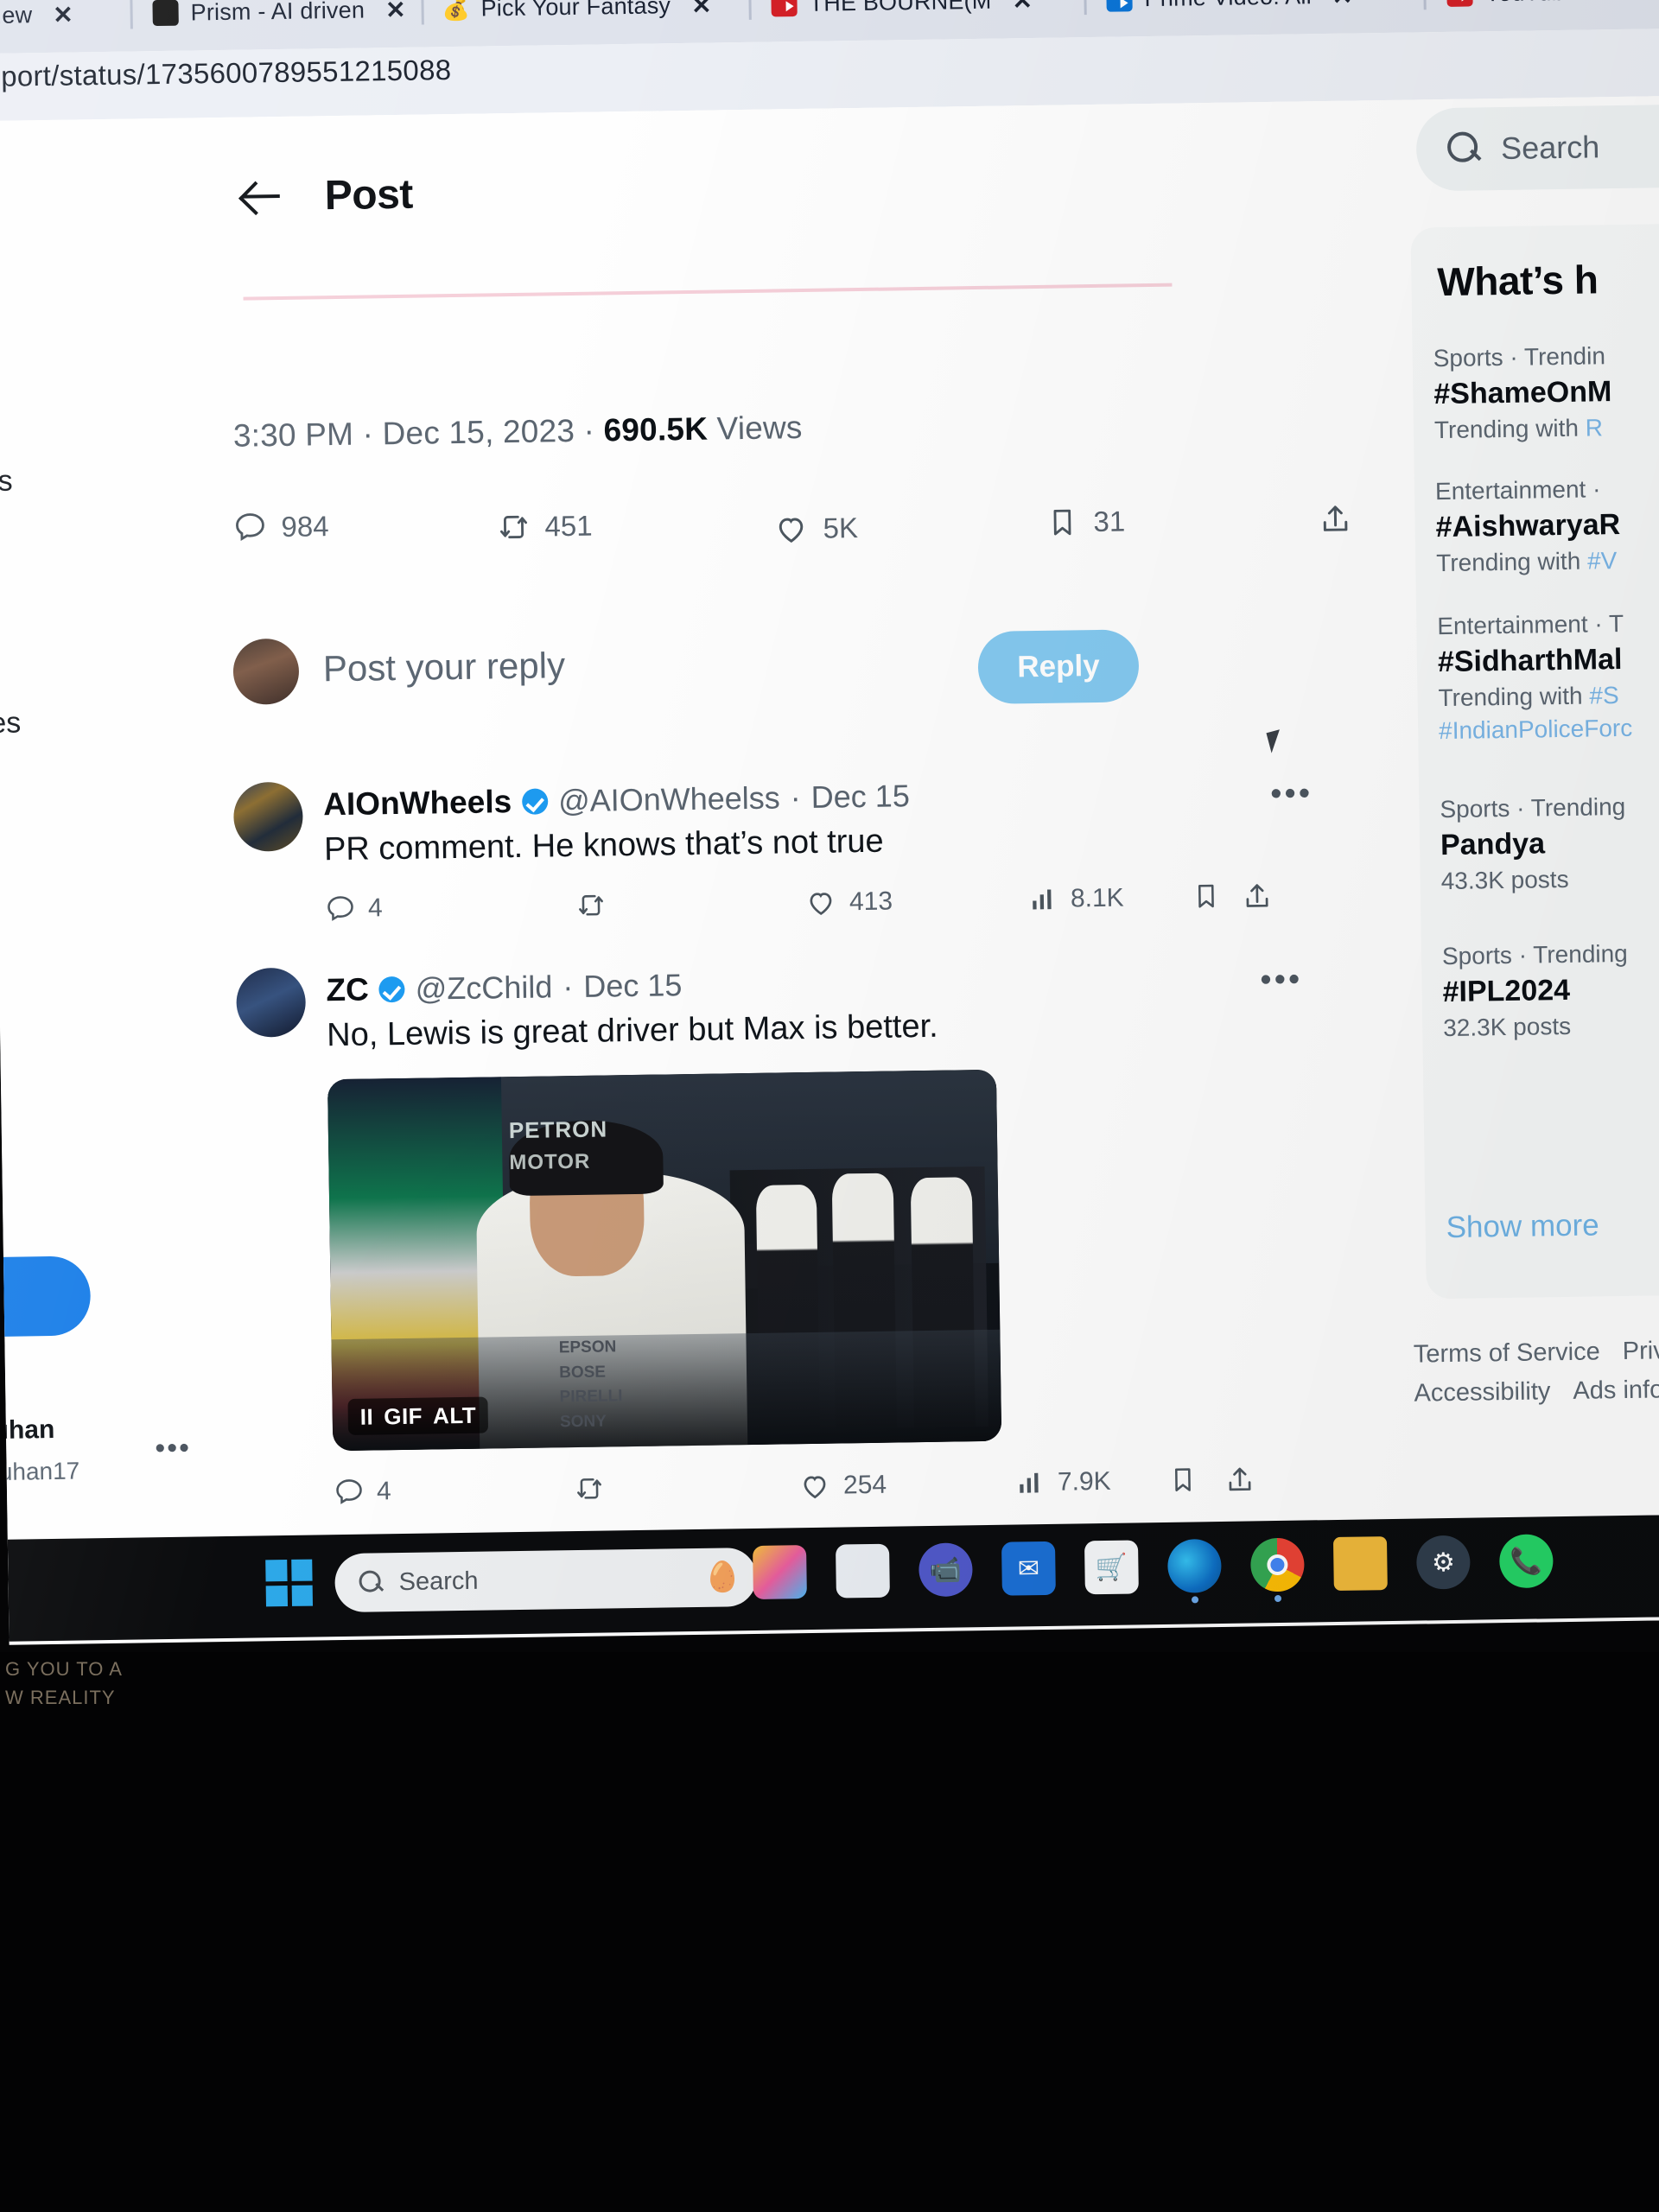  What do you see at coordinates (848, 903) in the screenshot?
I see `reply-like-action: 413` at bounding box center [848, 903].